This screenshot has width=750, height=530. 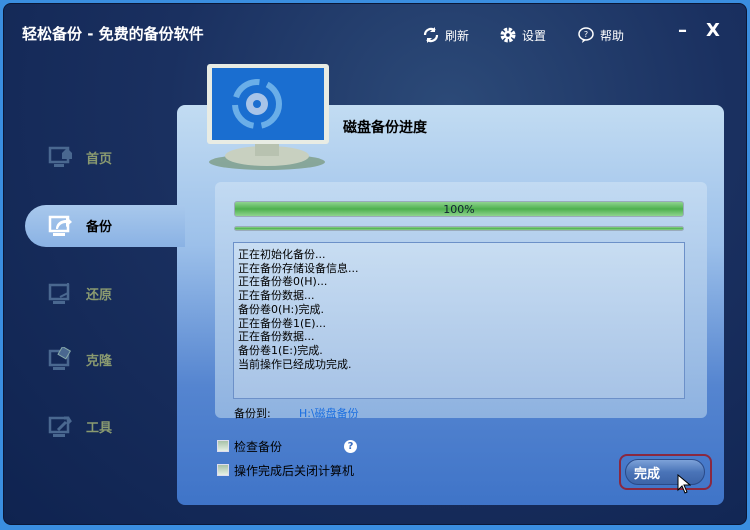 What do you see at coordinates (99, 159) in the screenshot?
I see `sidebar-label: 首页` at bounding box center [99, 159].